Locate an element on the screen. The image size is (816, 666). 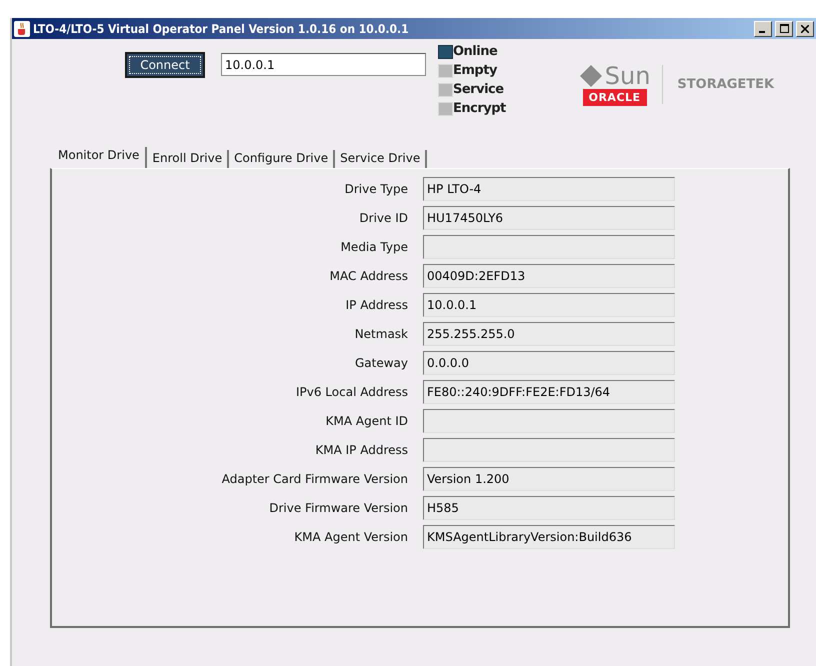
value-field: KMSAgentLibraryVersion:Build636 is located at coordinates (549, 537).